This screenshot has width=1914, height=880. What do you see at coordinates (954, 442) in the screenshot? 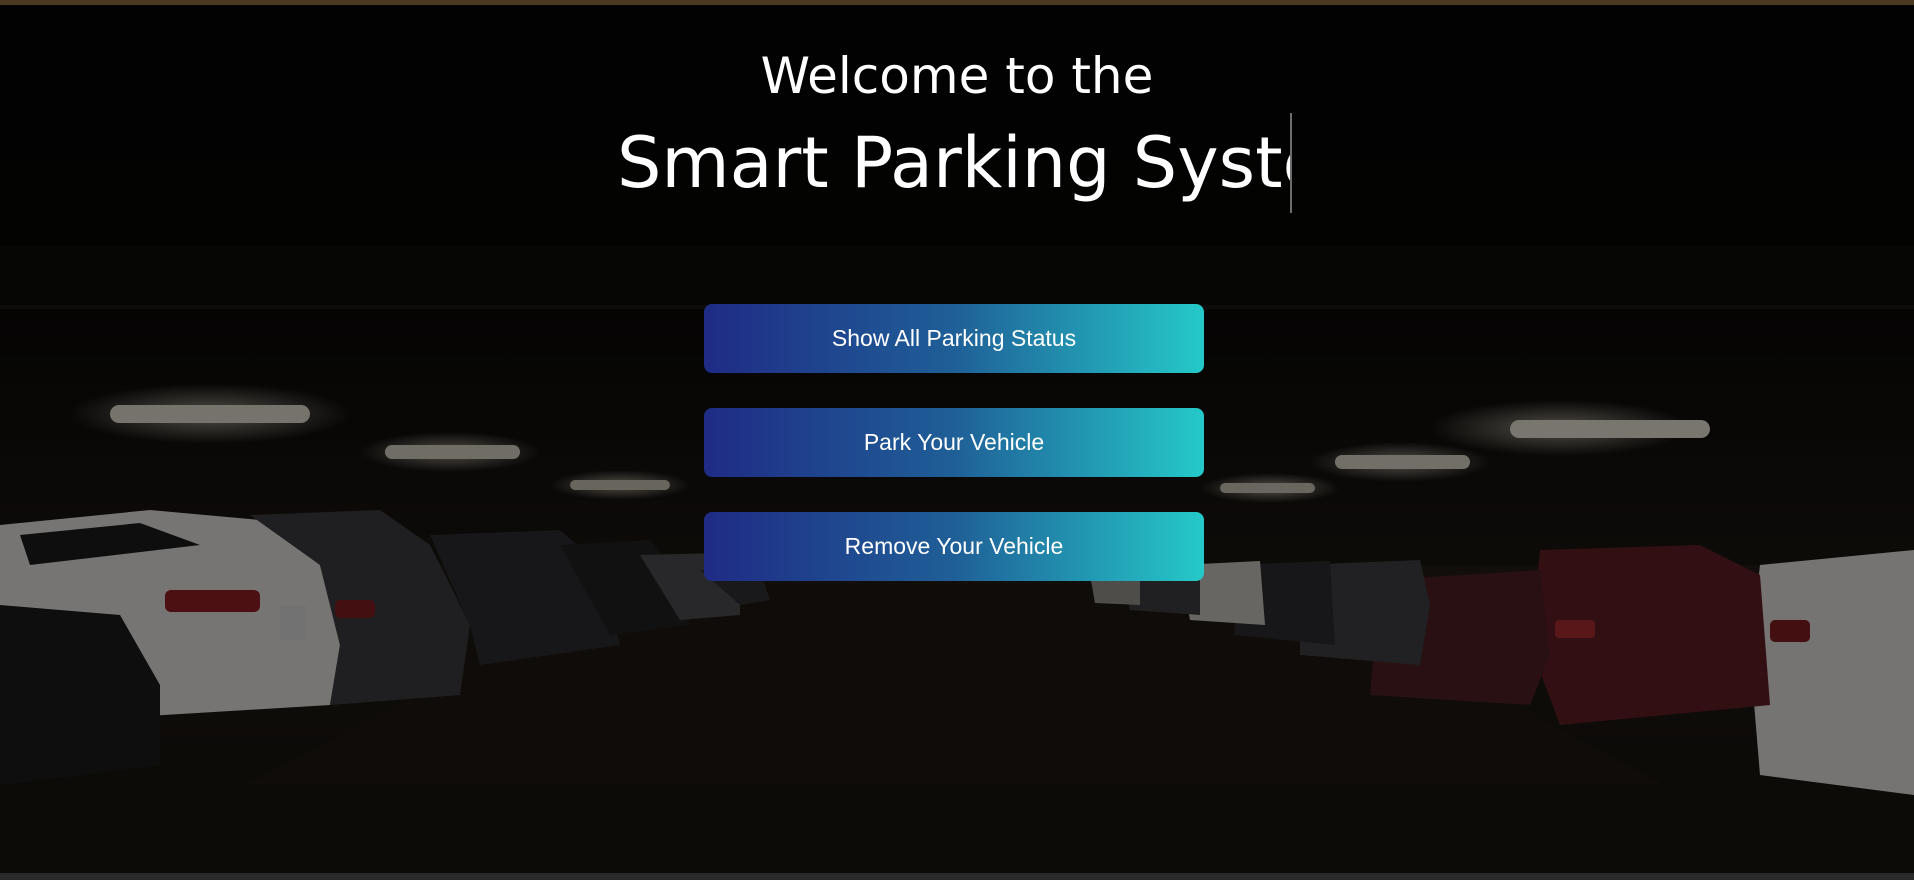
I see `park-vehicle-button: Park Your Vehicle` at bounding box center [954, 442].